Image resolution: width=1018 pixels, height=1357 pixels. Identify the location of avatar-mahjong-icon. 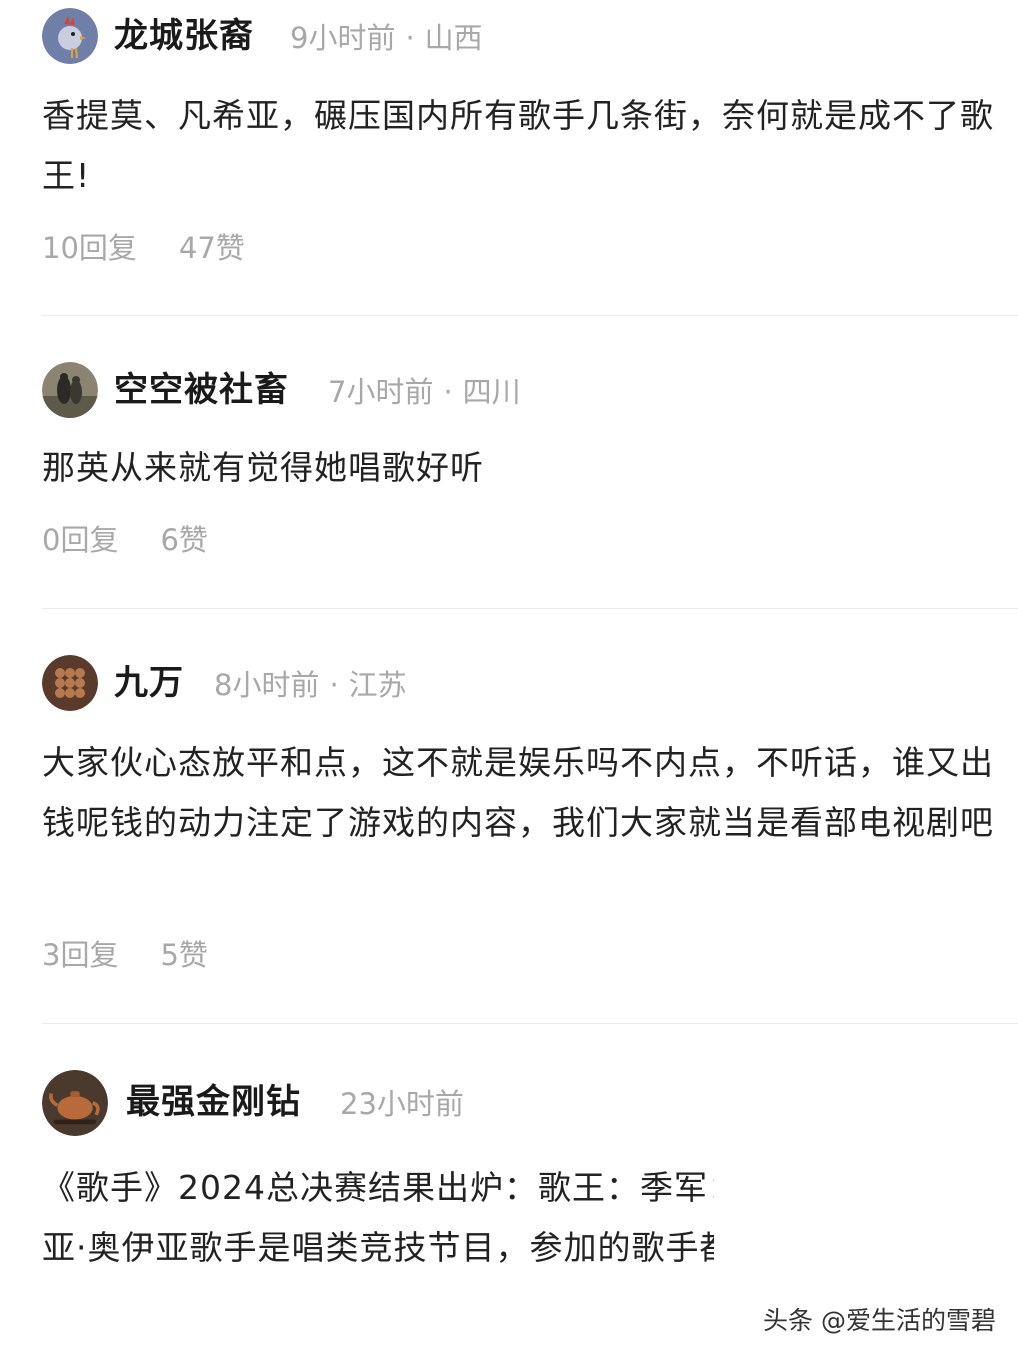
(70, 683).